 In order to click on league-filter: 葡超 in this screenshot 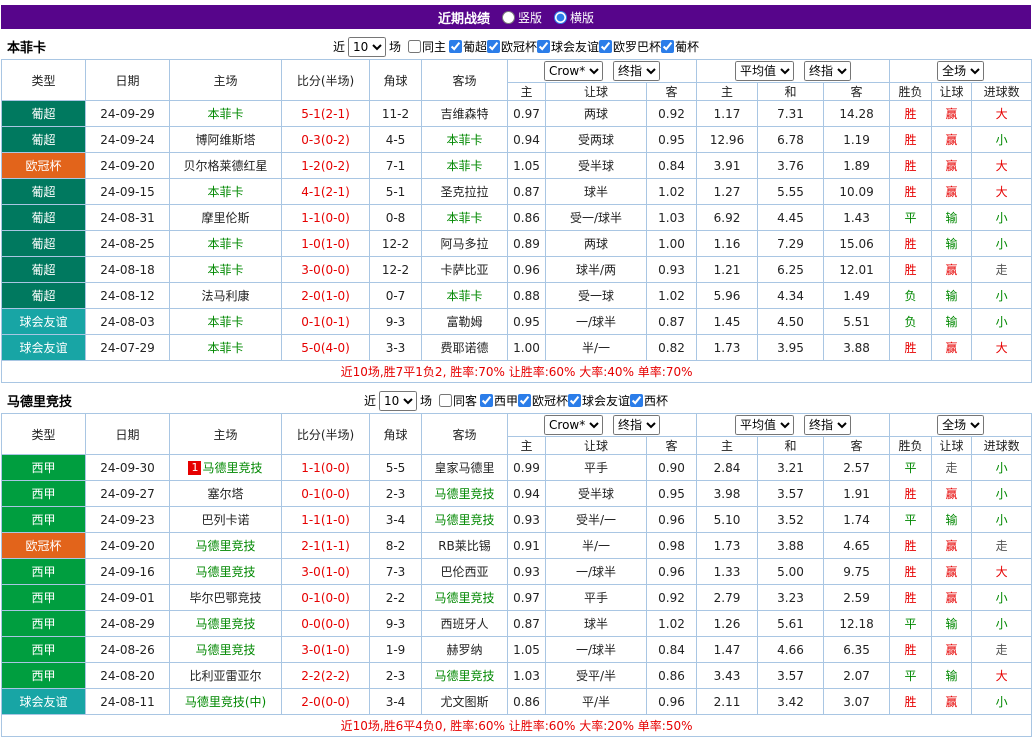, I will do `click(467, 46)`.